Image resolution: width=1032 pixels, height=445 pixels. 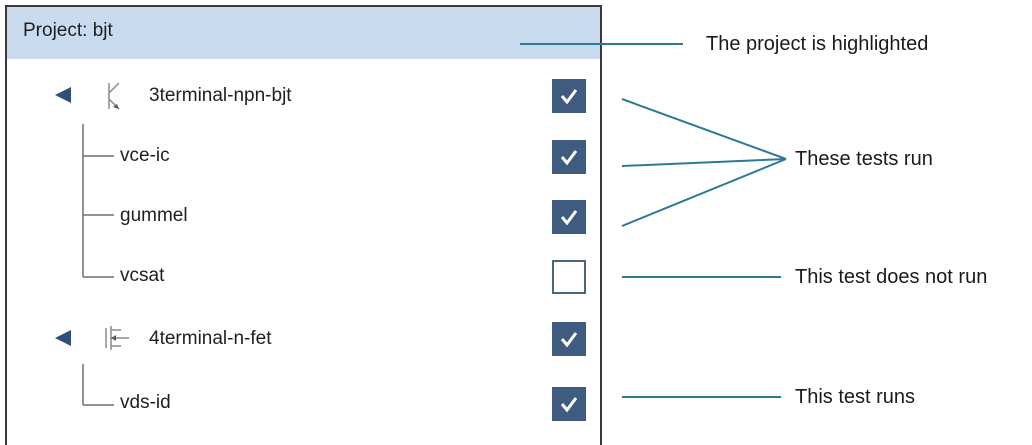 I want to click on tree-item-vcsat: vcsat, so click(x=142, y=276).